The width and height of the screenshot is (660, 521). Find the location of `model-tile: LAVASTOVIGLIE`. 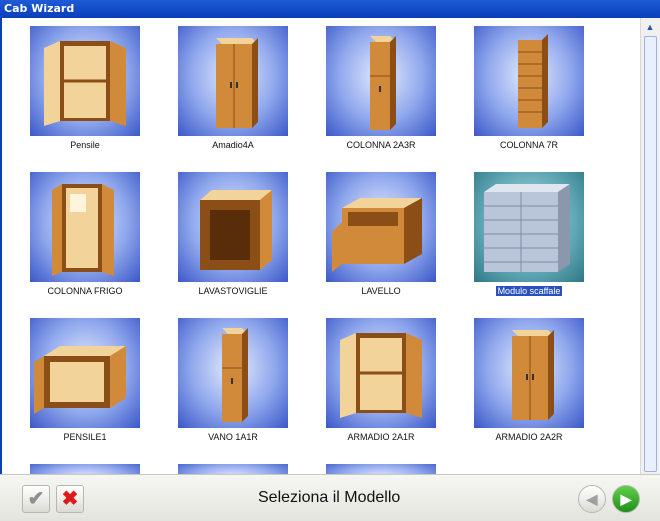

model-tile: LAVASTOVIGLIE is located at coordinates (236, 238).